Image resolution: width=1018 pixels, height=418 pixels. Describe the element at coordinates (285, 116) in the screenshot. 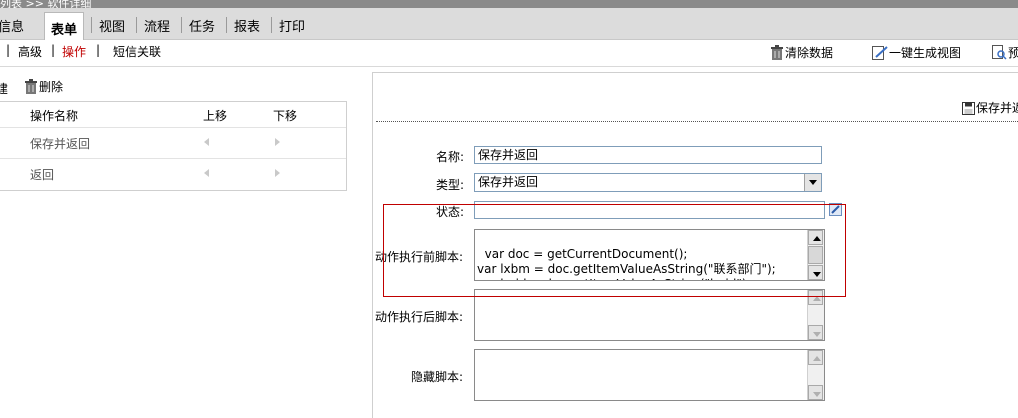

I see `header-move-down: 下移` at that location.